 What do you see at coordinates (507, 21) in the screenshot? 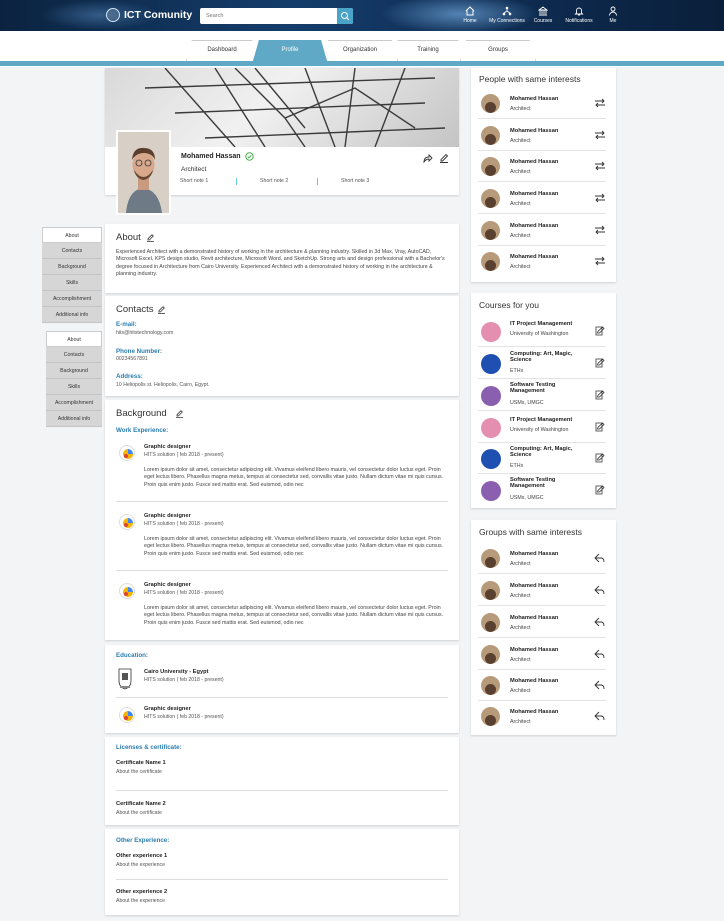
I see `nav-connections-label: My Connections` at bounding box center [507, 21].